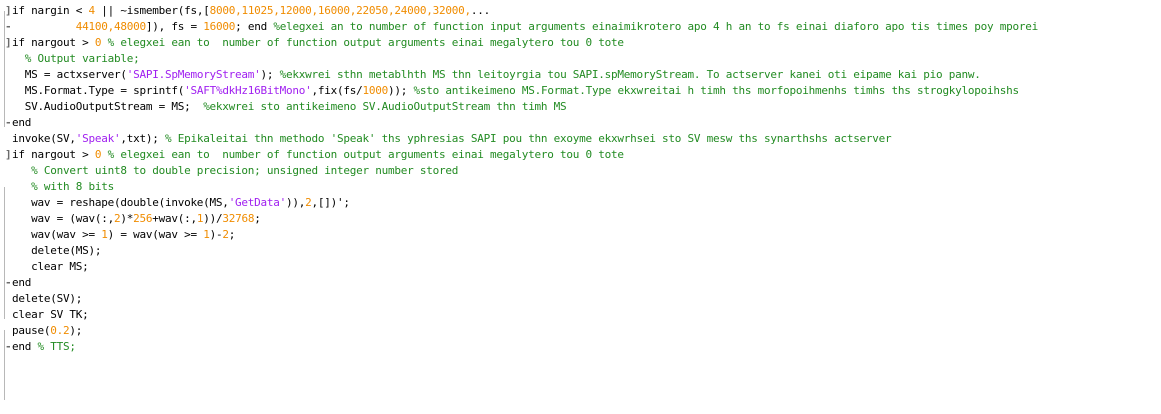  What do you see at coordinates (8, 26) in the screenshot?
I see `continuation-dash-icon: -` at bounding box center [8, 26].